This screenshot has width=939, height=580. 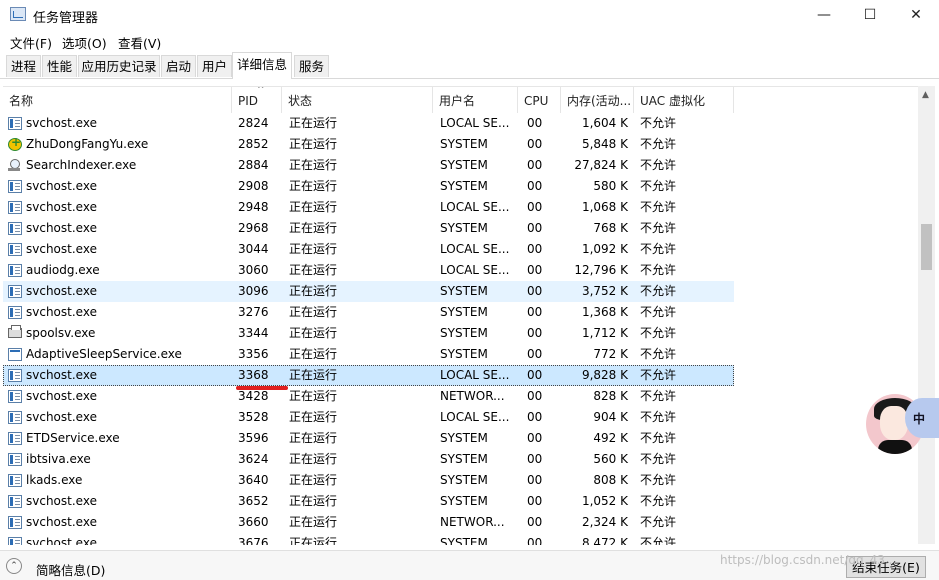 What do you see at coordinates (601, 165) in the screenshot?
I see `cell-memory: 27,824 K` at bounding box center [601, 165].